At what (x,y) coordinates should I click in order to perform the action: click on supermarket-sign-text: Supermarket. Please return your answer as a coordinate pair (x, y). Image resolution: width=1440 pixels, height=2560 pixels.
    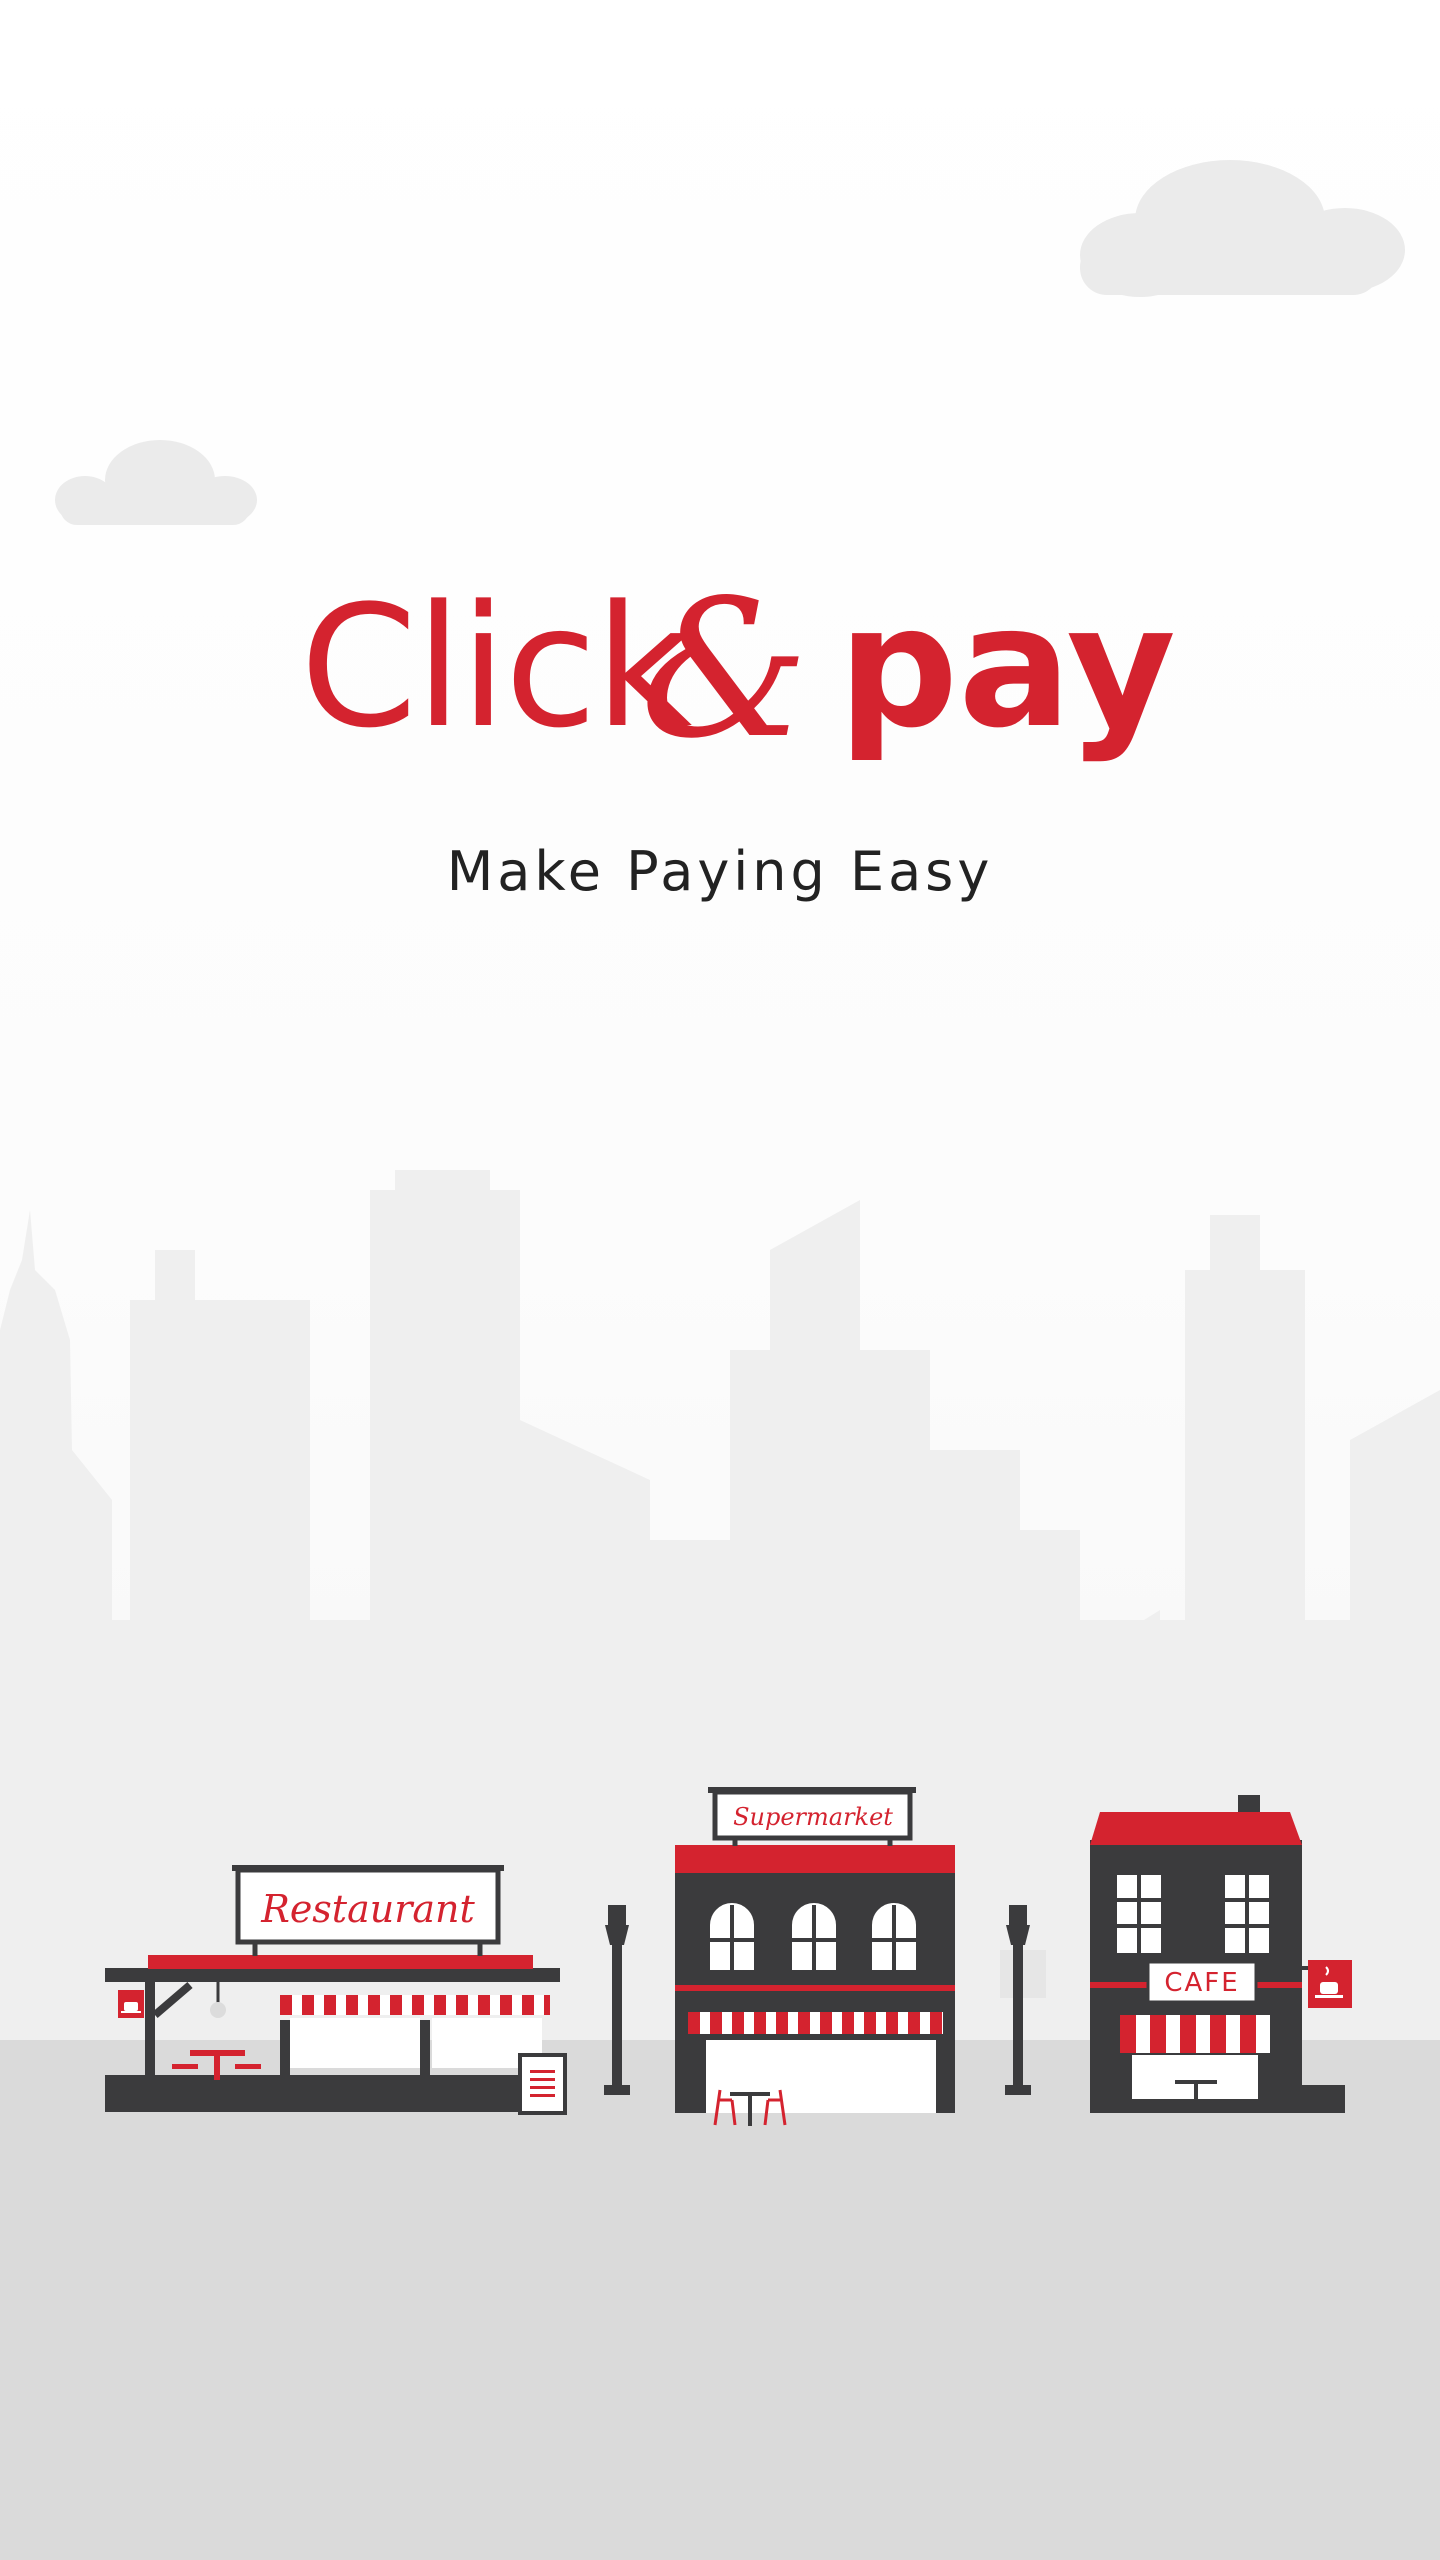
    Looking at the image, I should click on (813, 1817).